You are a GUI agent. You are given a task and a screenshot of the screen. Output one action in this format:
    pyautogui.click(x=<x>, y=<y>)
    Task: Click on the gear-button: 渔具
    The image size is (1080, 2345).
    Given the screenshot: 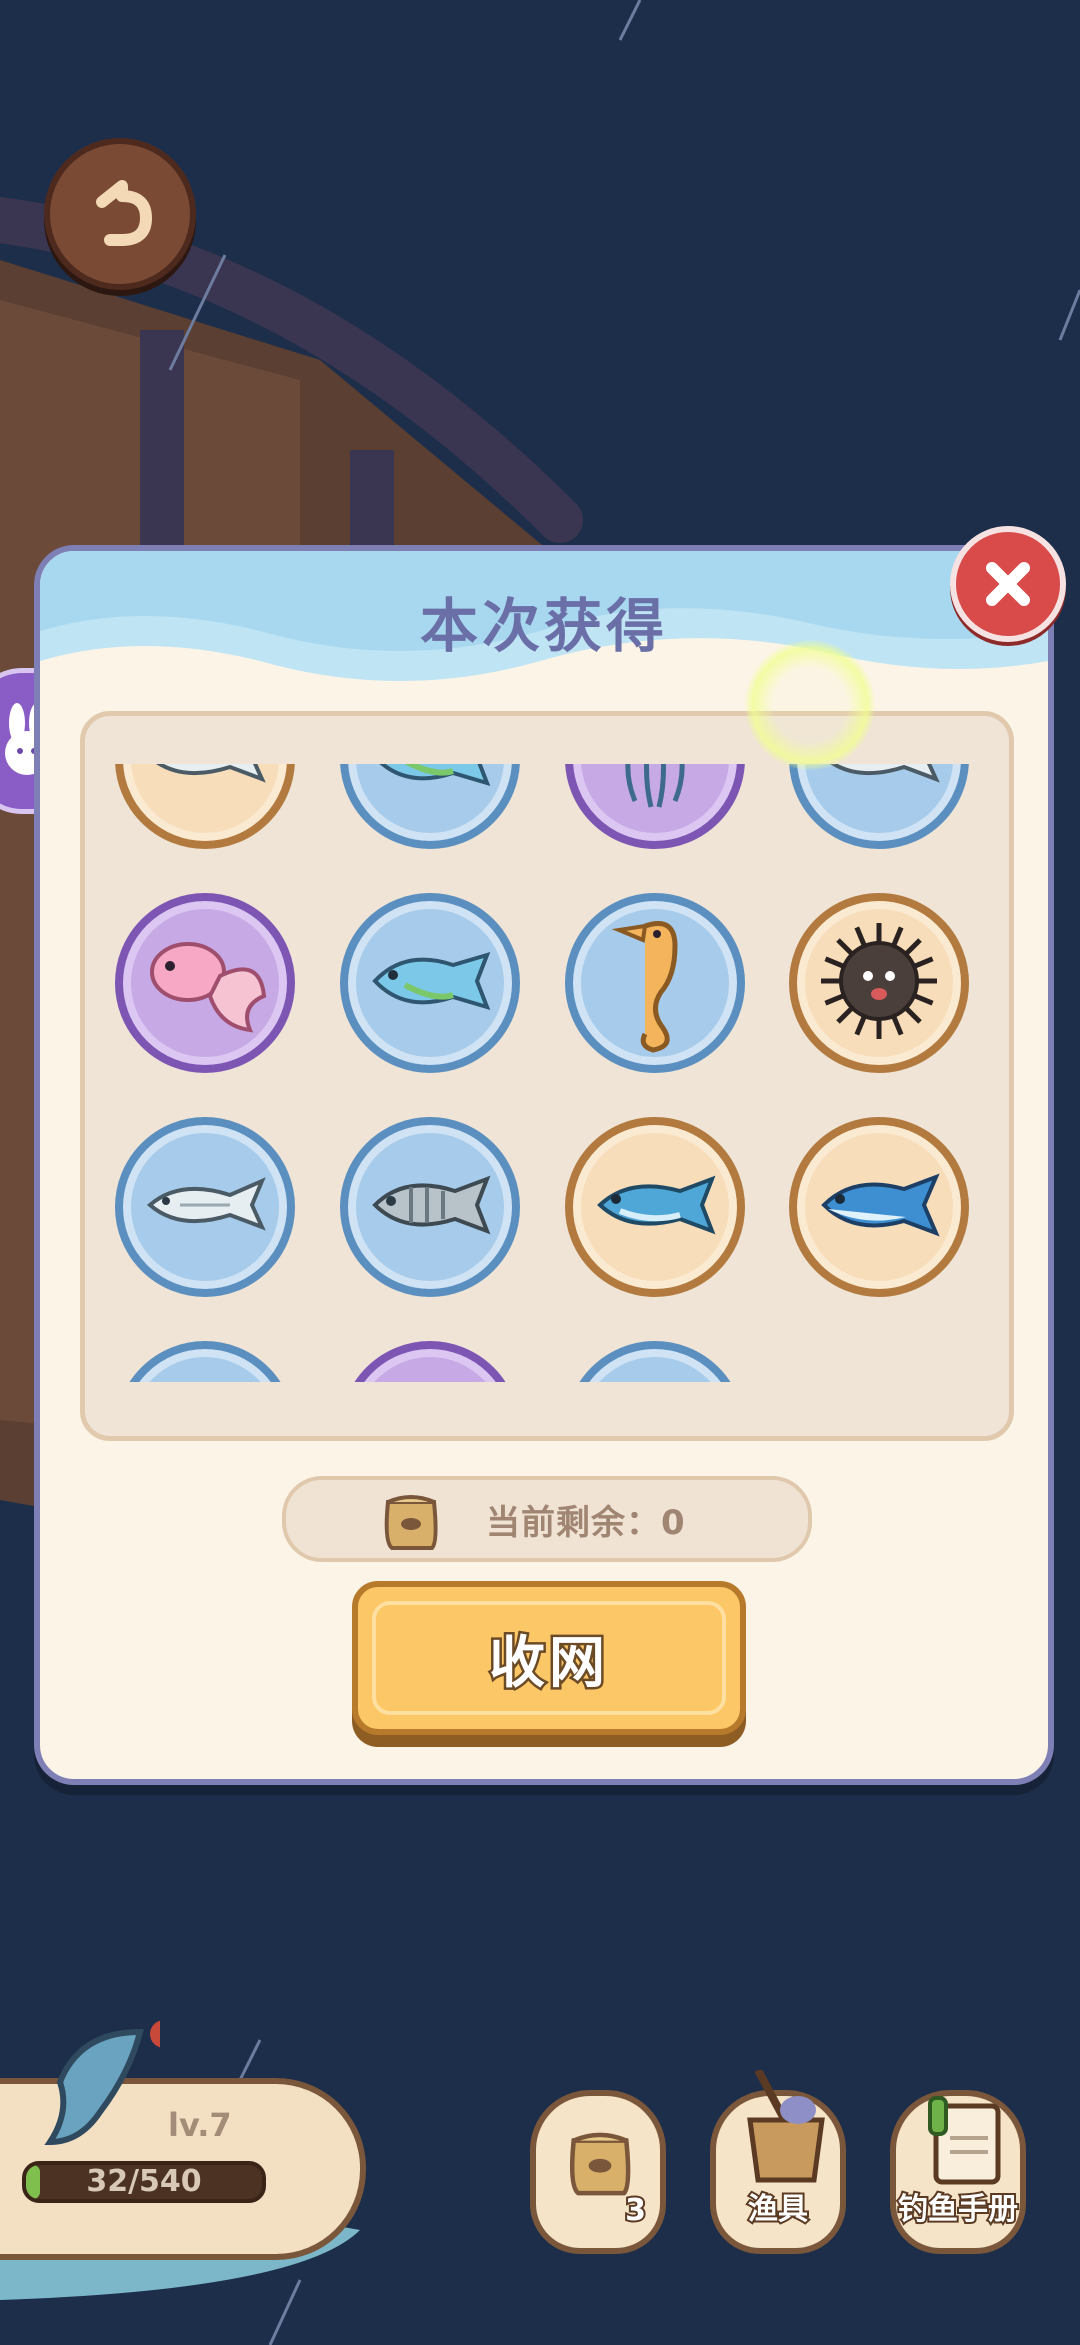 What is the action you would take?
    pyautogui.click(x=778, y=2162)
    